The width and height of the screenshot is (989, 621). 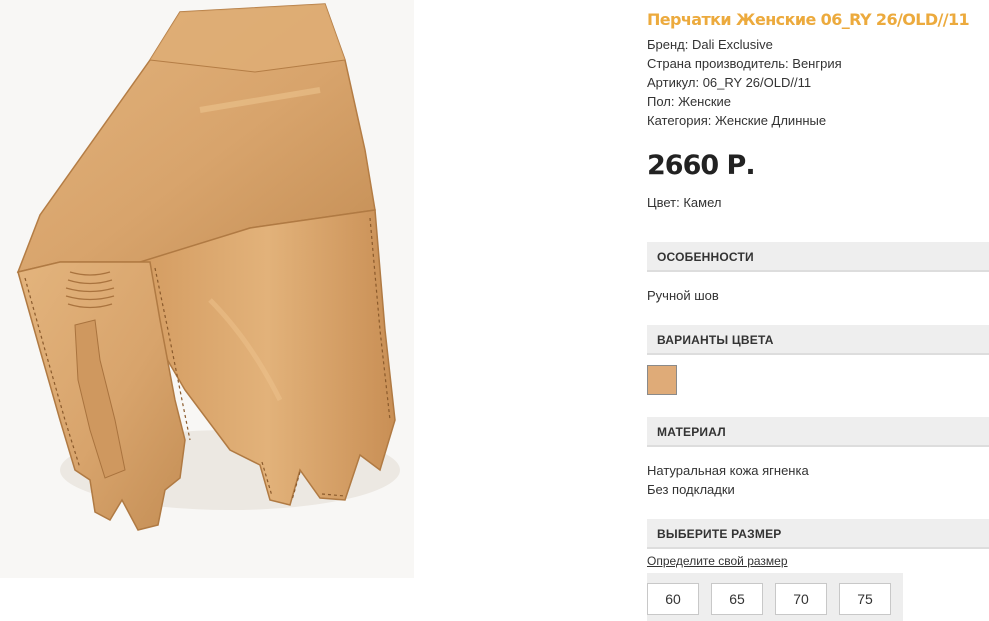 I want to click on material-header-label: МАТЕРИАЛ, so click(x=691, y=432).